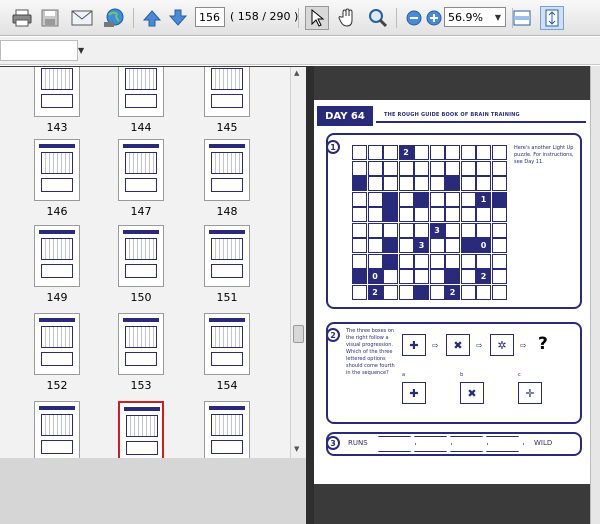  I want to click on email-icon, so click(82, 18).